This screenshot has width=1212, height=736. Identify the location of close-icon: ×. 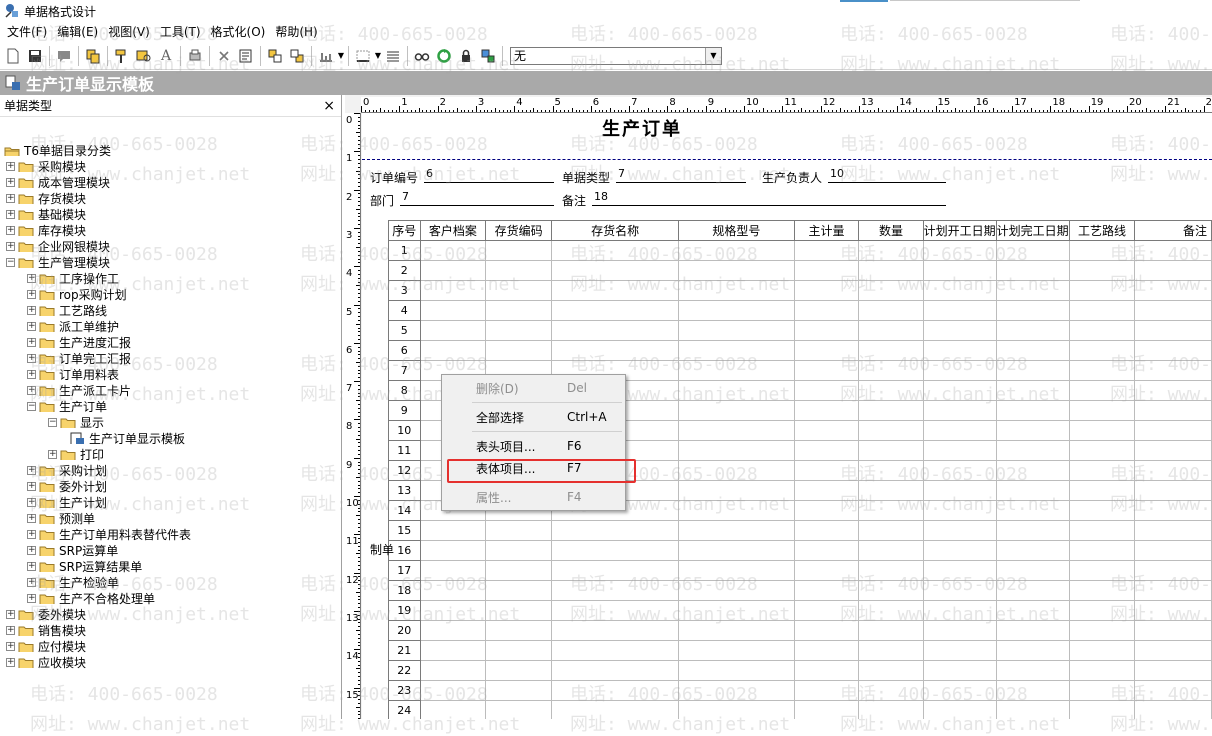
(329, 106).